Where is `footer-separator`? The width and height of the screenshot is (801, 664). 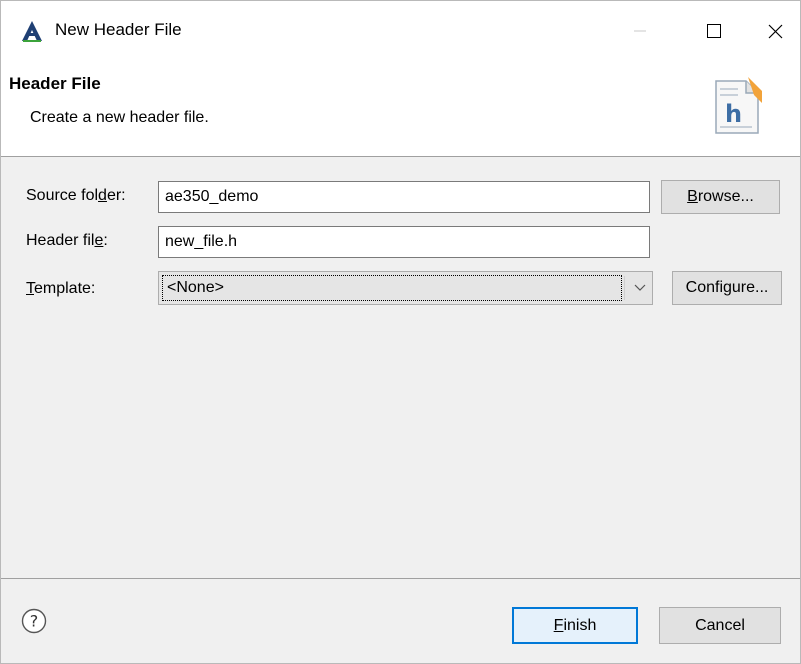 footer-separator is located at coordinates (400, 578).